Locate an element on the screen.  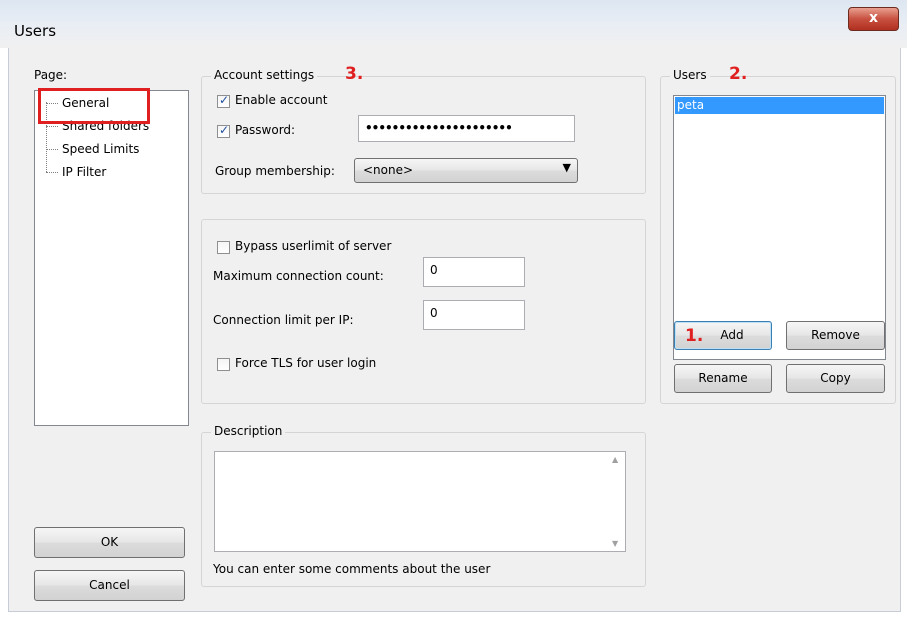
max-connection-field: 0 is located at coordinates (474, 272).